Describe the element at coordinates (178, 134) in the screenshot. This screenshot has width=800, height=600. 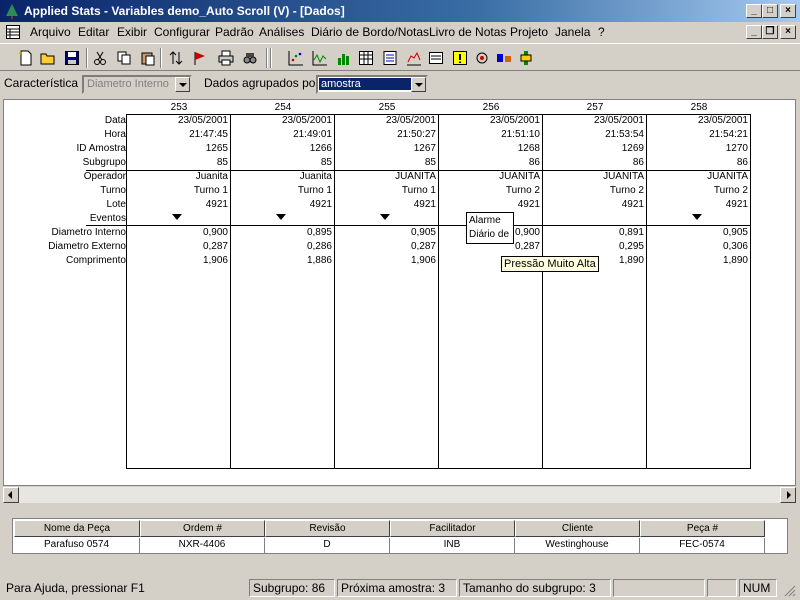
I see `cell-hora: 21:47:45` at that location.